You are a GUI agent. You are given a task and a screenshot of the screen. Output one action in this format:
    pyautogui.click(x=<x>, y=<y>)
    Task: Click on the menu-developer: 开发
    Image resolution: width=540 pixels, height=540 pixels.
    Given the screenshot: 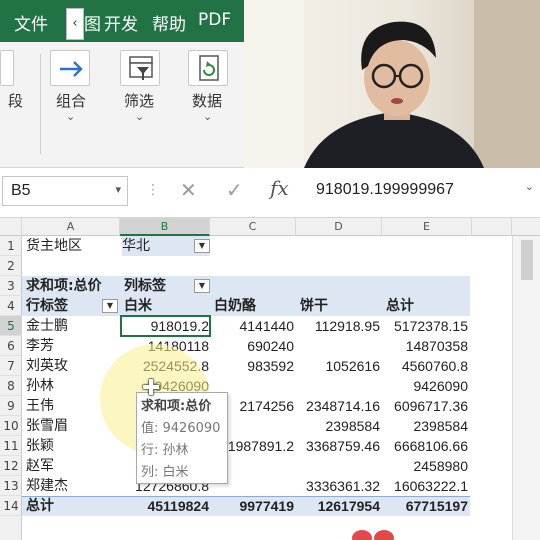 What is the action you would take?
    pyautogui.click(x=121, y=22)
    